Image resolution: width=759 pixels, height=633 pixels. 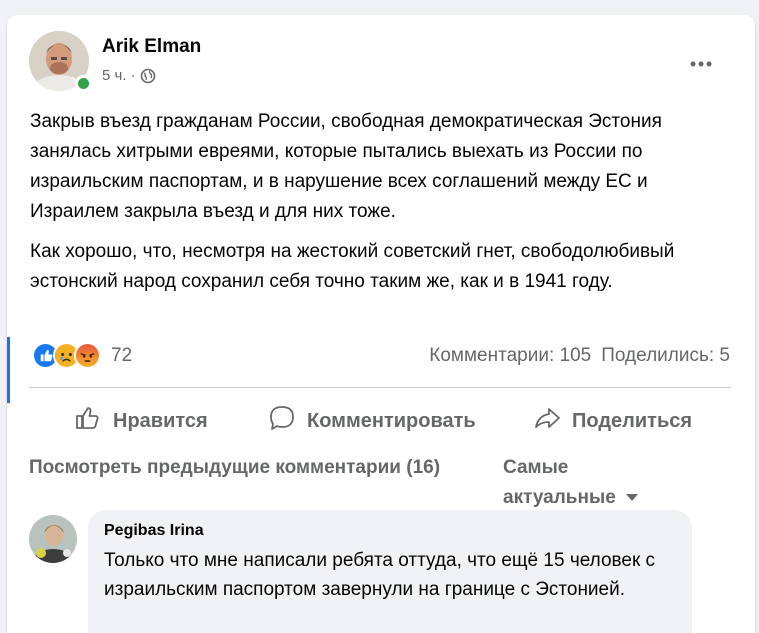 I want to click on online-status-indicator, so click(x=83, y=83).